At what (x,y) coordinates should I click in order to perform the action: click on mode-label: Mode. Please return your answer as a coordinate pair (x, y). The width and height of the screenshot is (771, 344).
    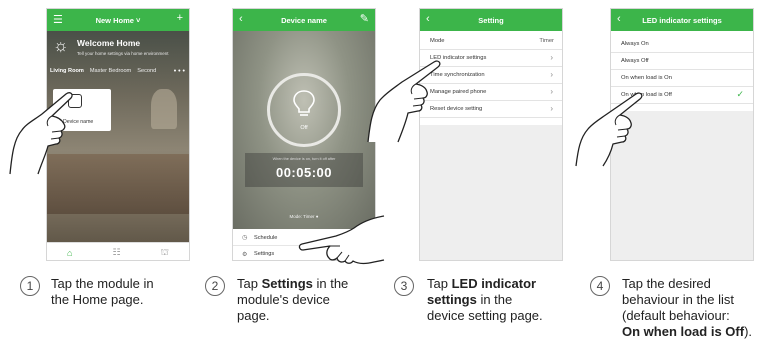
    Looking at the image, I should click on (437, 41).